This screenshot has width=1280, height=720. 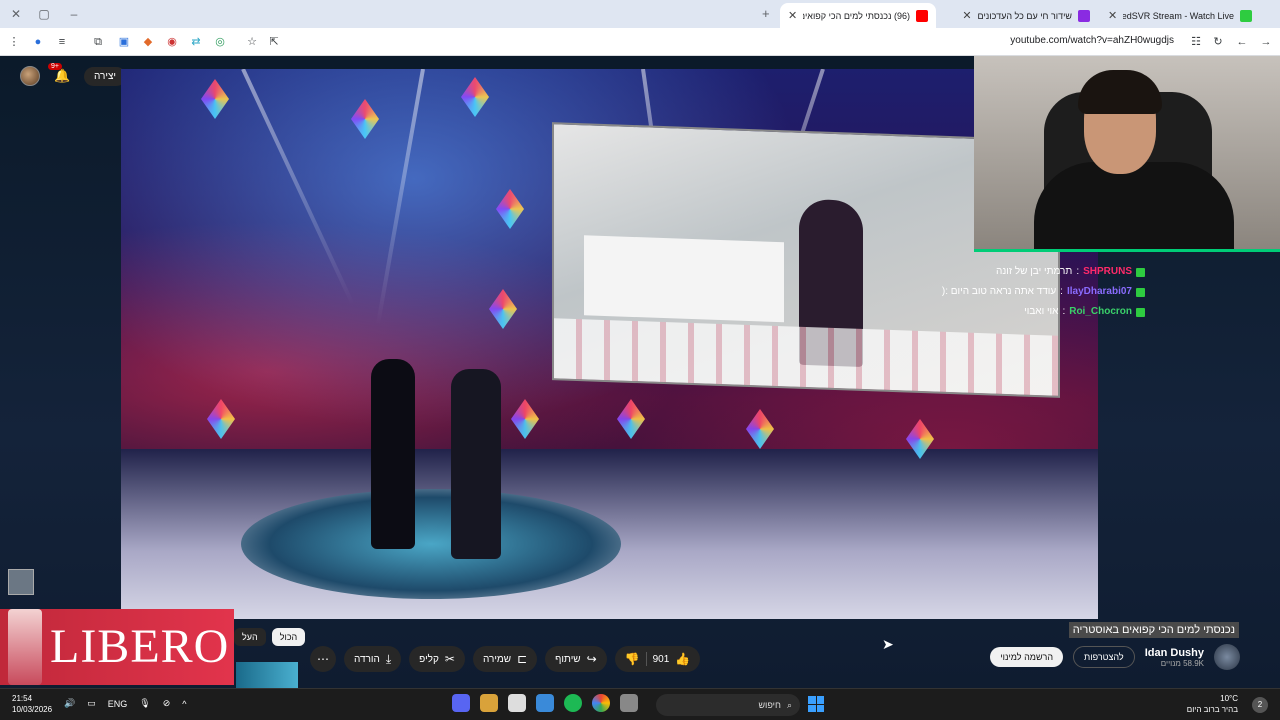 What do you see at coordinates (118, 704) in the screenshot?
I see `language-indicator: ENG` at bounding box center [118, 704].